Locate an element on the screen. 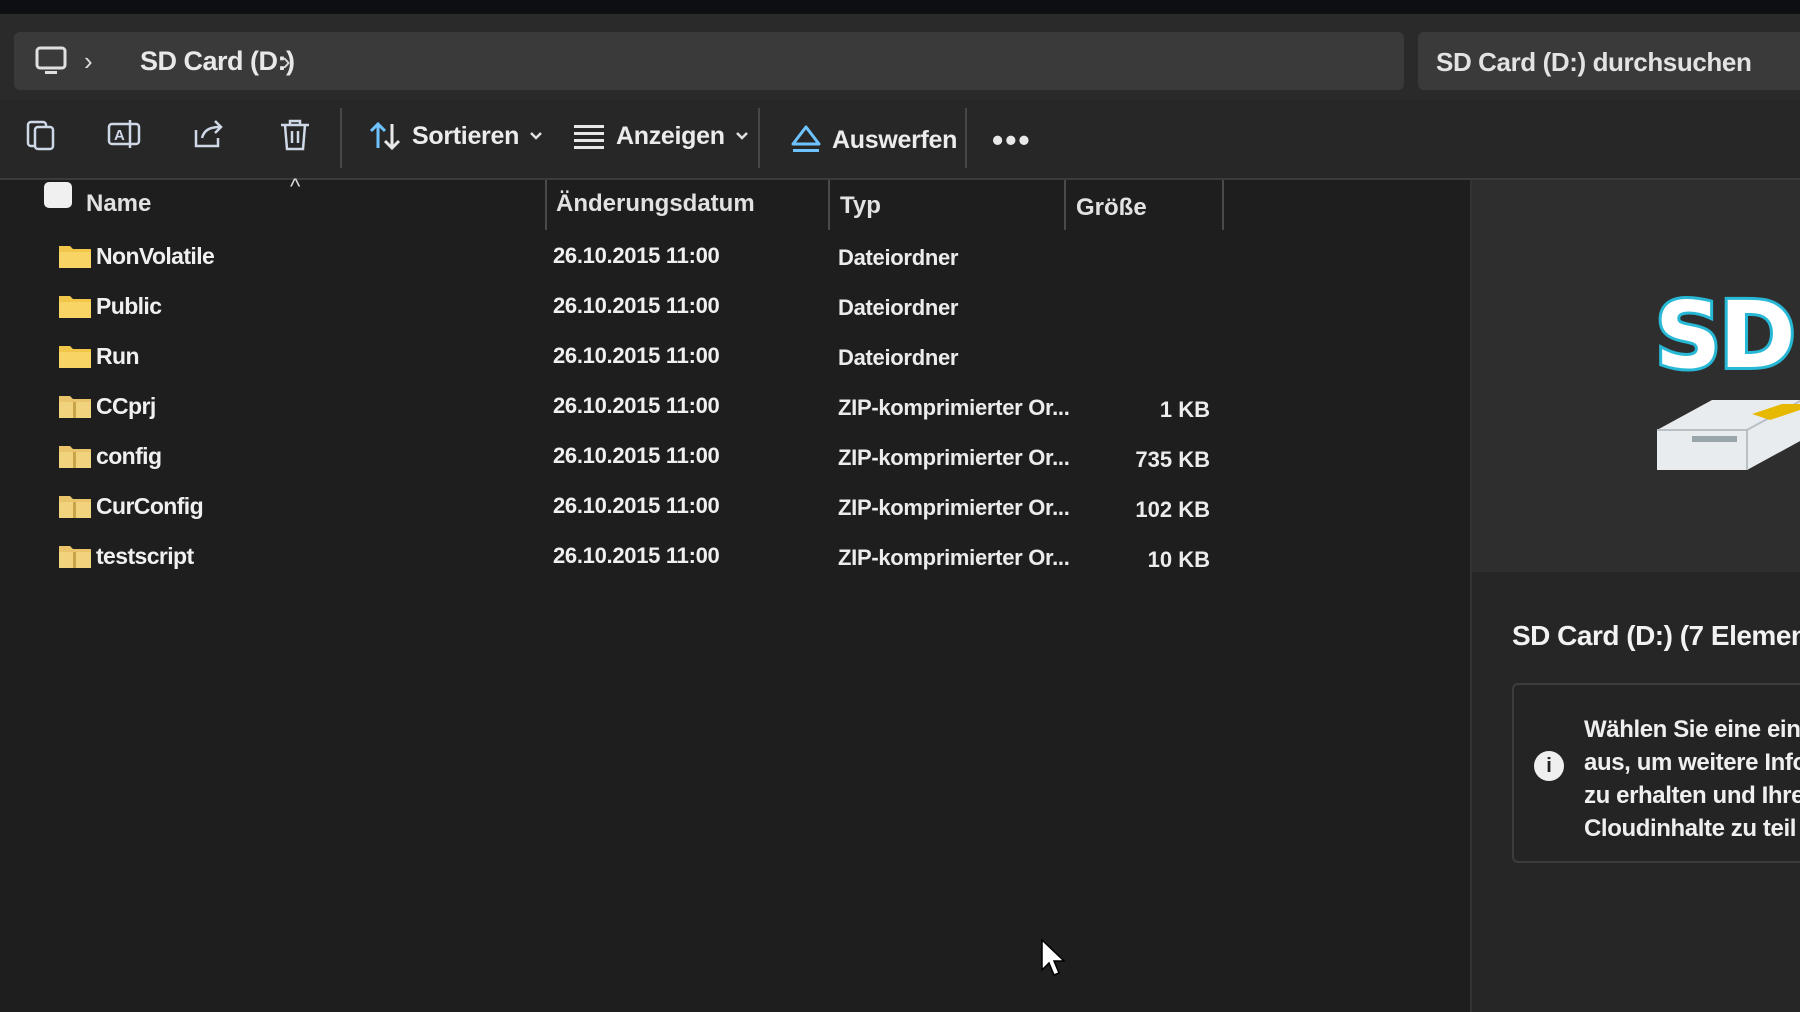 The width and height of the screenshot is (1800, 1012). delete-icon is located at coordinates (295, 135).